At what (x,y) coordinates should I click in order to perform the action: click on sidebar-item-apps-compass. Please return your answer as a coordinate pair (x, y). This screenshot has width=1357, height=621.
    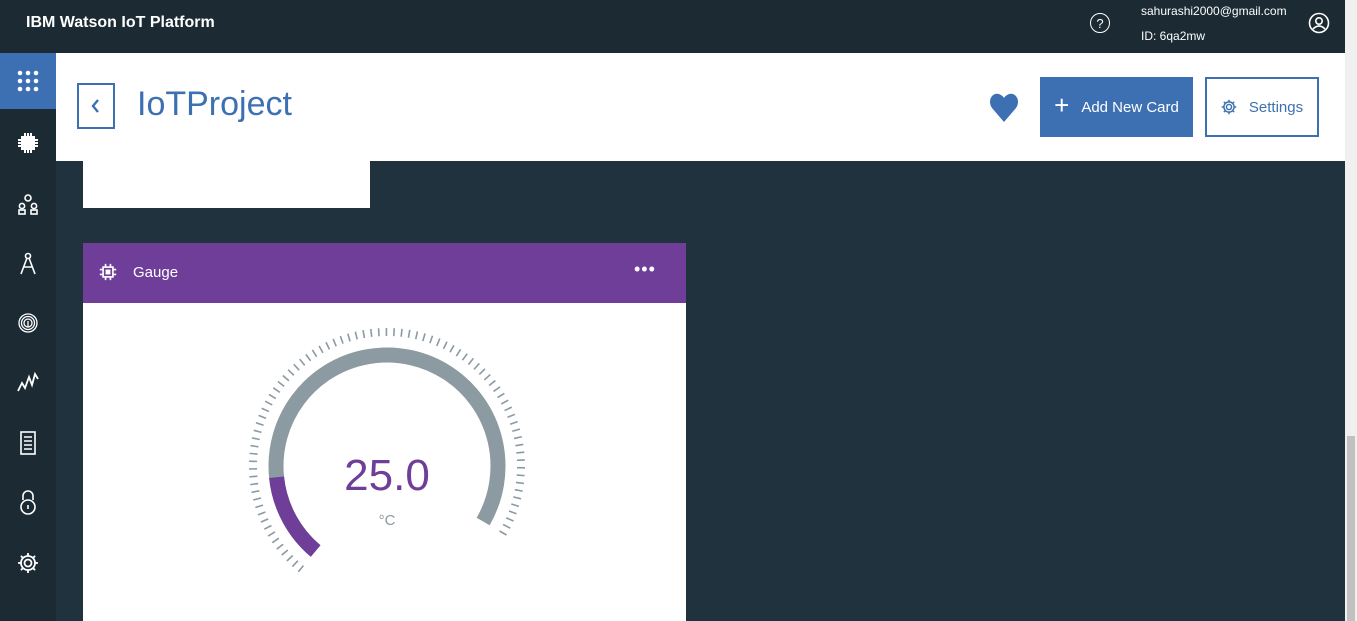
    Looking at the image, I should click on (28, 264).